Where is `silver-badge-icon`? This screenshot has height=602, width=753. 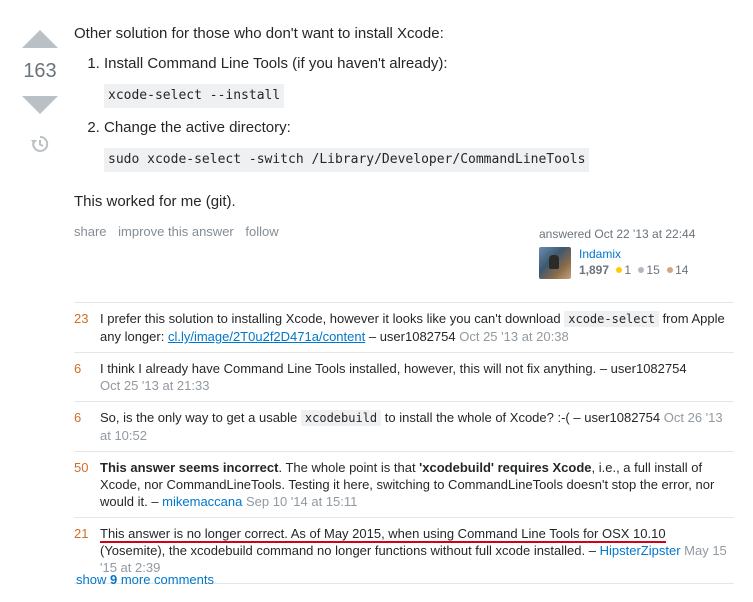
silver-badge-icon is located at coordinates (641, 270).